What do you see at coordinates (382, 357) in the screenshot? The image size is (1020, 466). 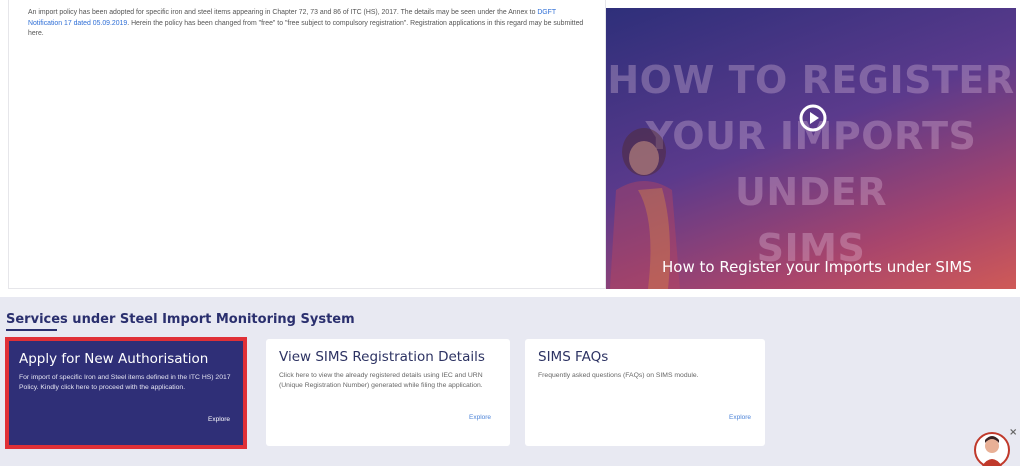 I see `card-title: View SIMS Registration Details` at bounding box center [382, 357].